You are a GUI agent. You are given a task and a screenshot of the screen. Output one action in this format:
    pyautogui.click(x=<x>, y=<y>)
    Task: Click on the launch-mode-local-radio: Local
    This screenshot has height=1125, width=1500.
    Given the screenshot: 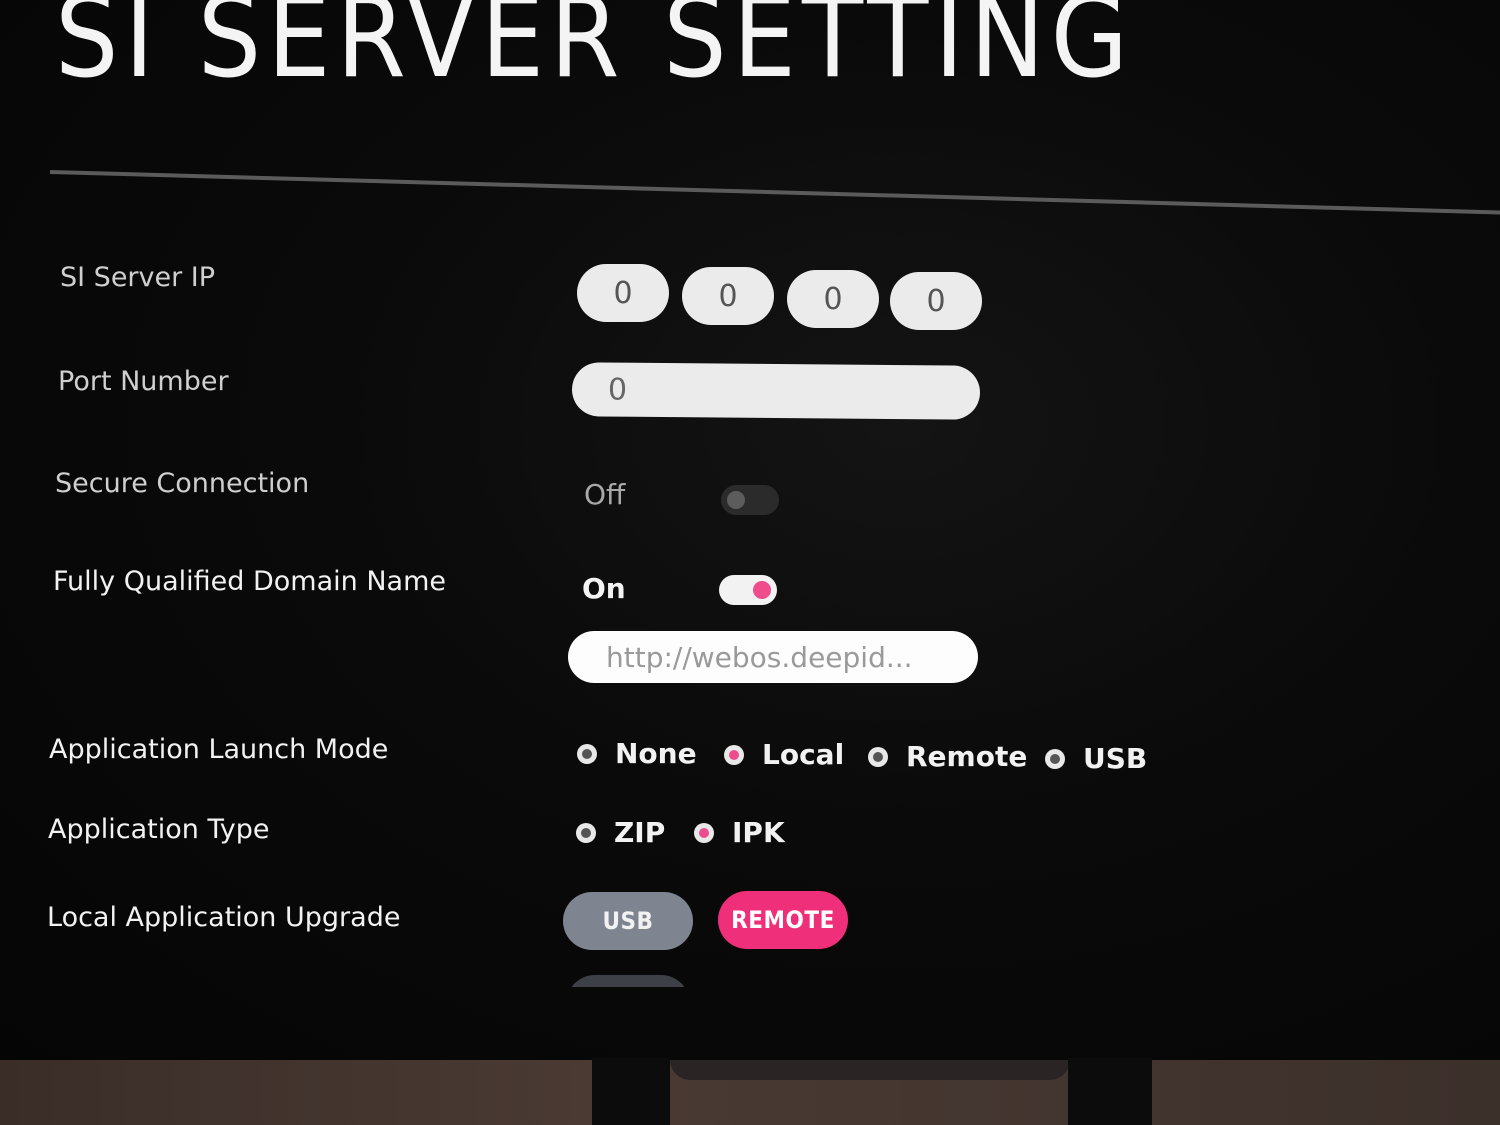 What is the action you would take?
    pyautogui.click(x=784, y=754)
    